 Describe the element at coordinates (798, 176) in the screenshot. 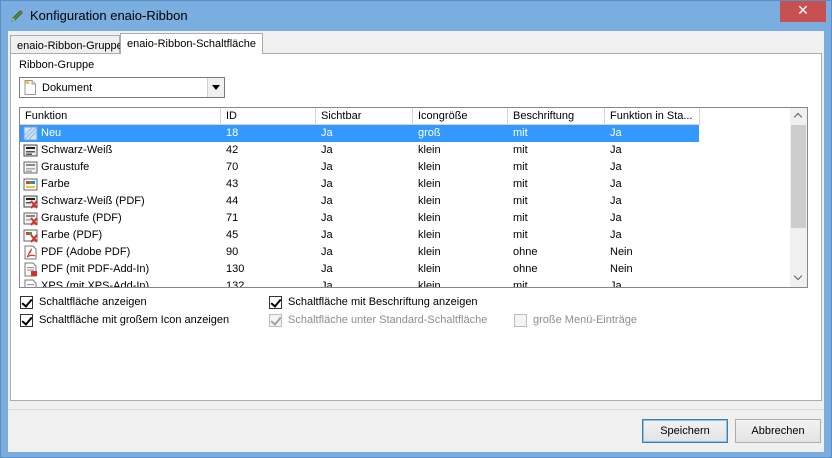

I see `scrollbar-thumb` at that location.